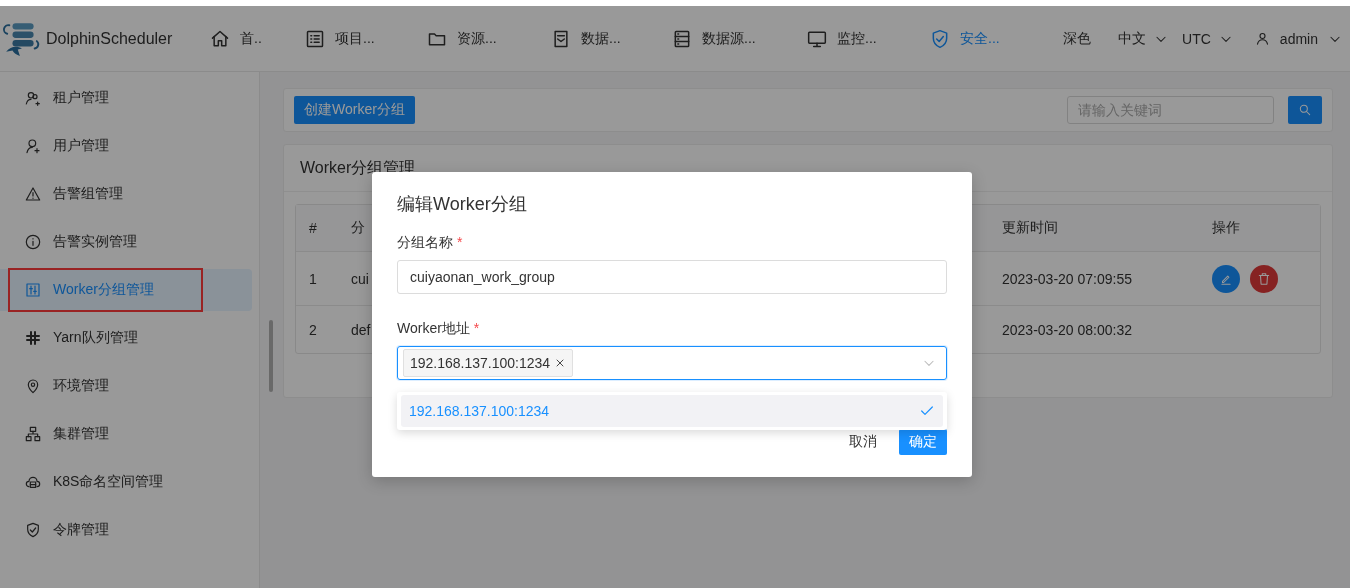 Image resolution: width=1350 pixels, height=588 pixels. I want to click on sidebar-item: 令牌管理, so click(126, 530).